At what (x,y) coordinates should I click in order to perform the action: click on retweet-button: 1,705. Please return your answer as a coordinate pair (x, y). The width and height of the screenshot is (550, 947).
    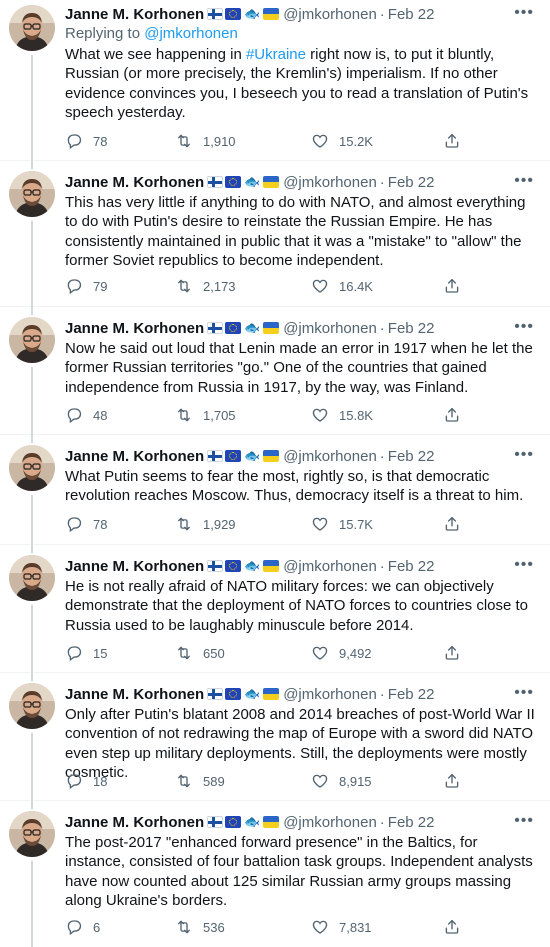
    Looking at the image, I should click on (205, 415).